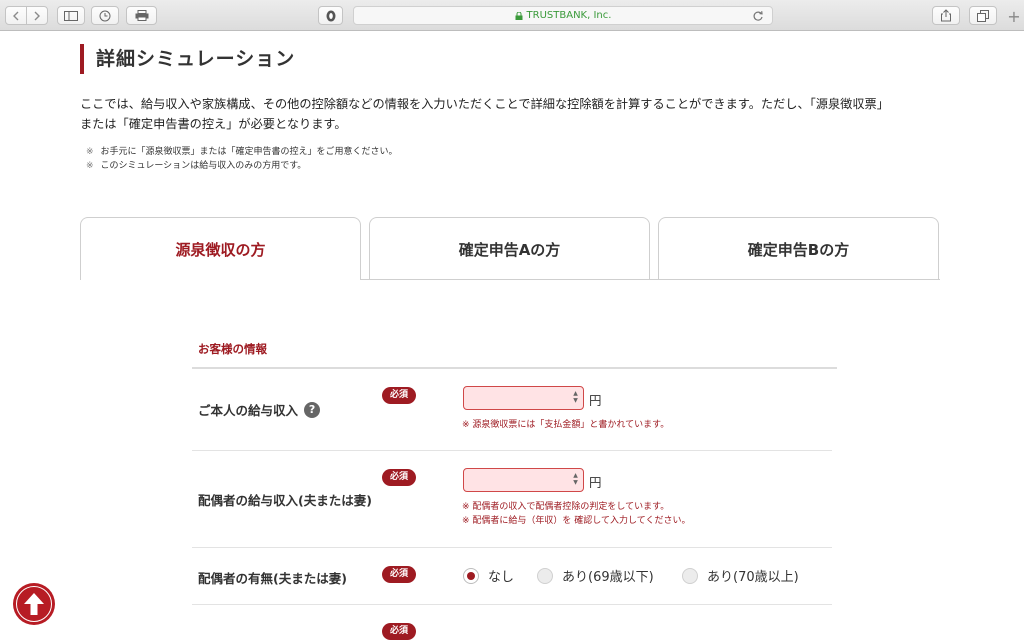 Image resolution: width=1024 pixels, height=640 pixels. I want to click on tab-tax-return-b: 確定申告Bの方, so click(798, 248).